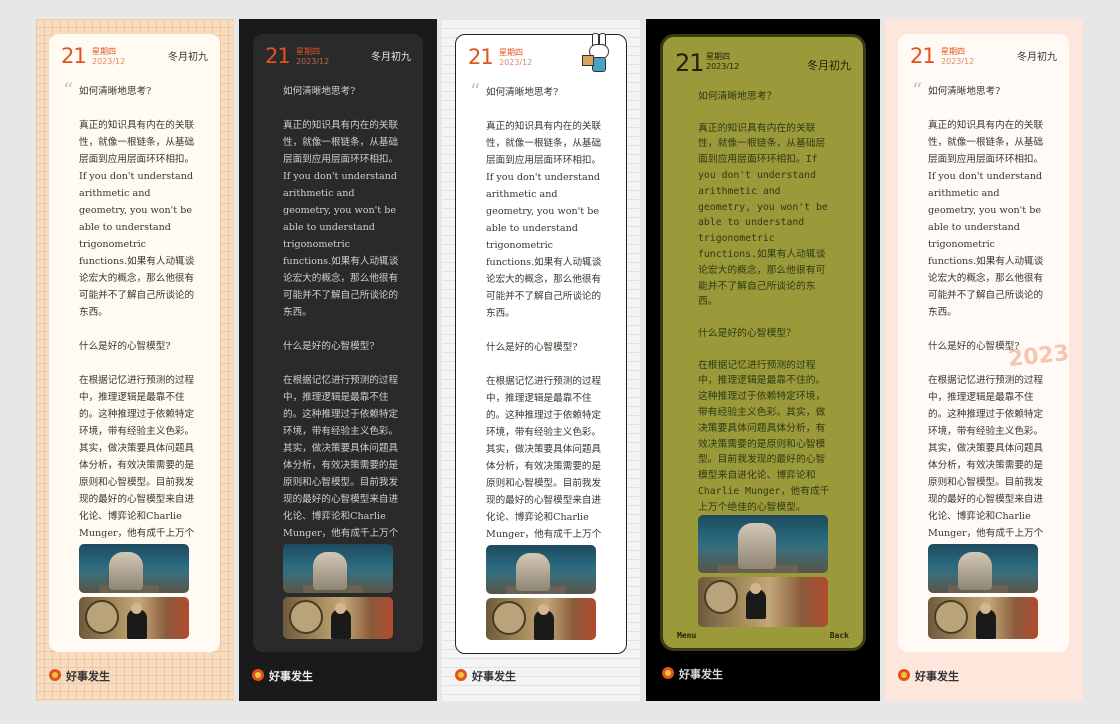  What do you see at coordinates (1037, 356) in the screenshot?
I see `year-stamp: 2023` at bounding box center [1037, 356].